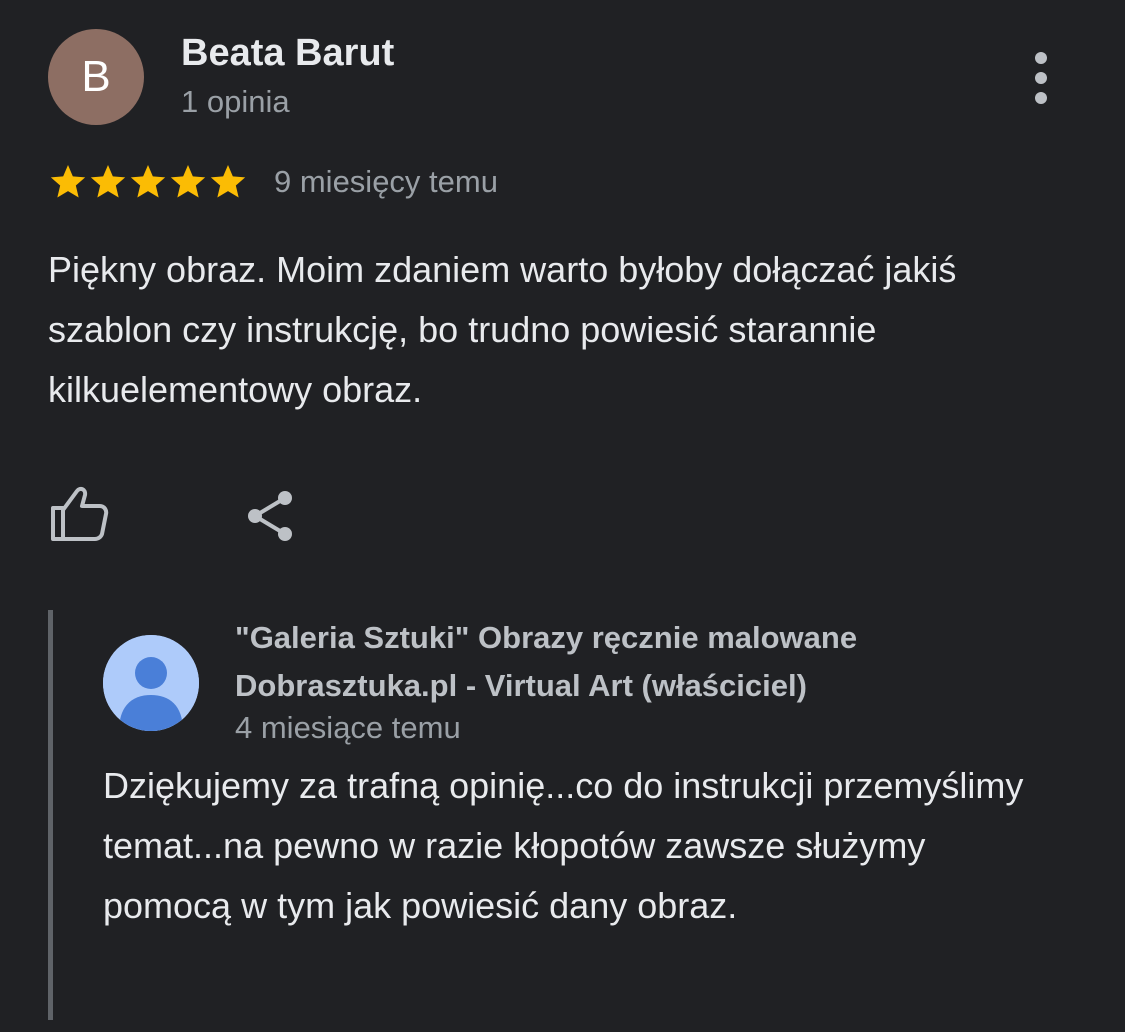  I want to click on star-rating, so click(148, 182).